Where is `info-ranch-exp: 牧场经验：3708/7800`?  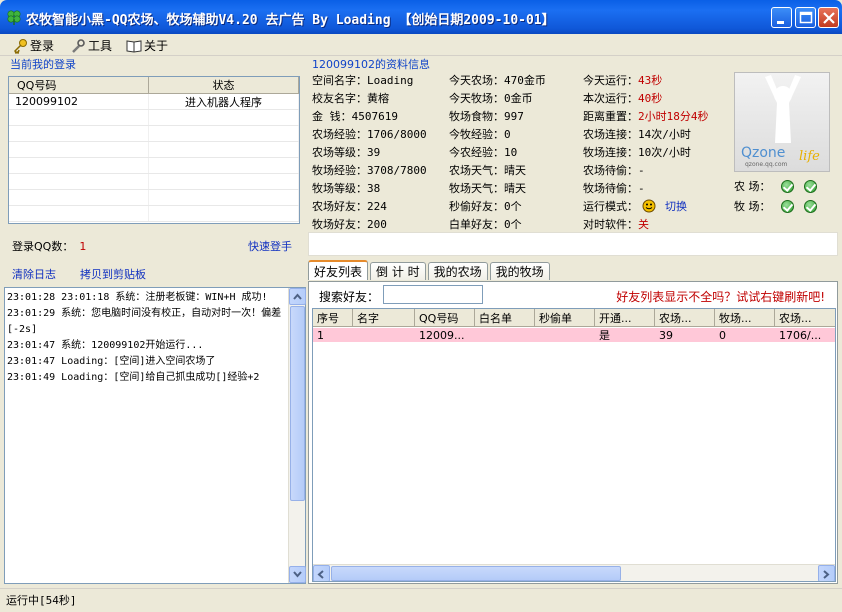
info-ranch-exp: 牧场经验：3708/7800 is located at coordinates (369, 170).